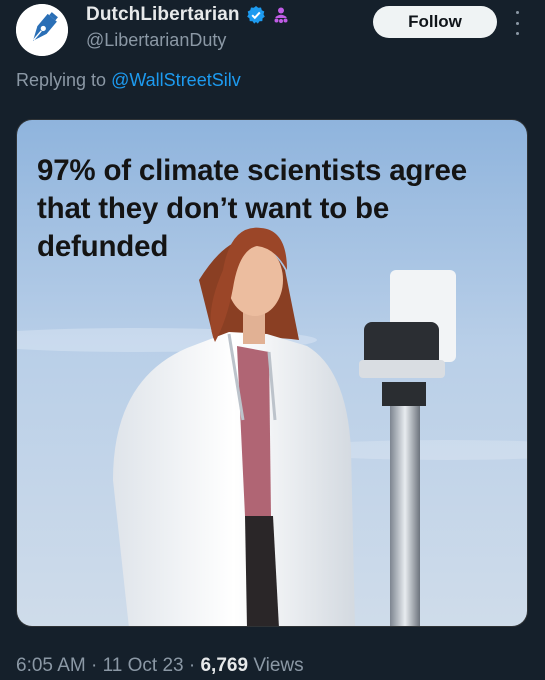  Describe the element at coordinates (163, 15) in the screenshot. I see `display-name: DutchLibertarian` at that location.